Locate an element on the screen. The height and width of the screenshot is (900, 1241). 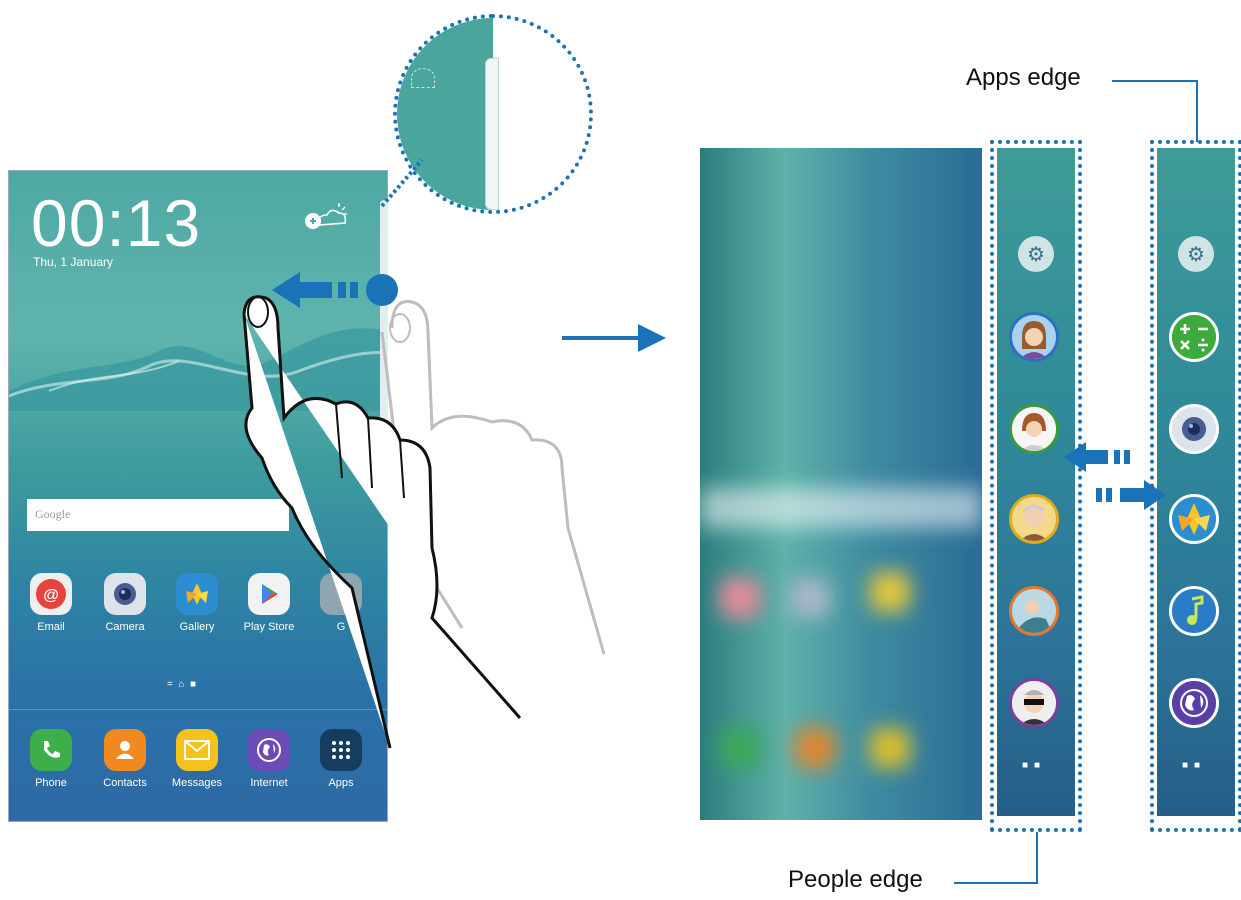
page-indicator: = ⌂ ■ is located at coordinates (182, 684).